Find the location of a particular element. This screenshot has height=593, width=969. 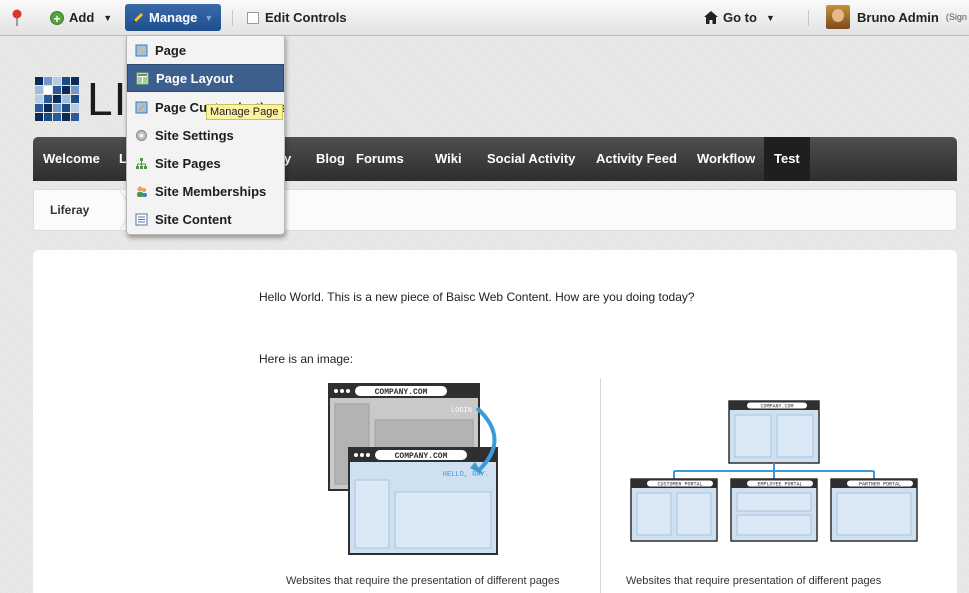

edit-controls-toggle: Edit Controls is located at coordinates (297, 17).